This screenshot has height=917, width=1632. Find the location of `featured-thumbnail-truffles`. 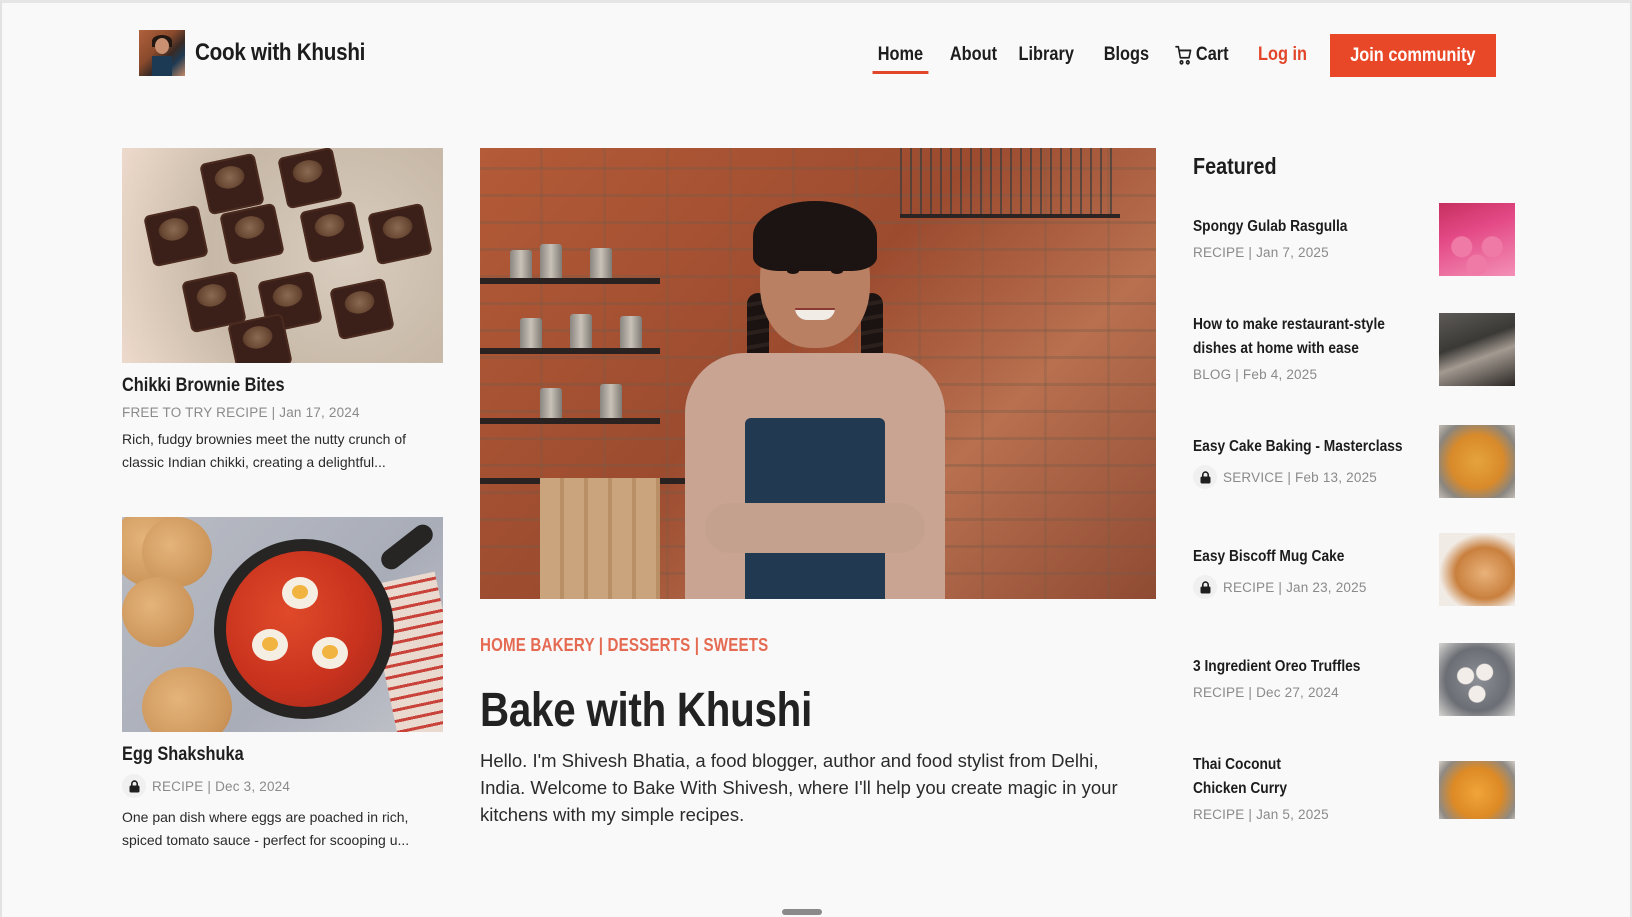

featured-thumbnail-truffles is located at coordinates (1477, 679).